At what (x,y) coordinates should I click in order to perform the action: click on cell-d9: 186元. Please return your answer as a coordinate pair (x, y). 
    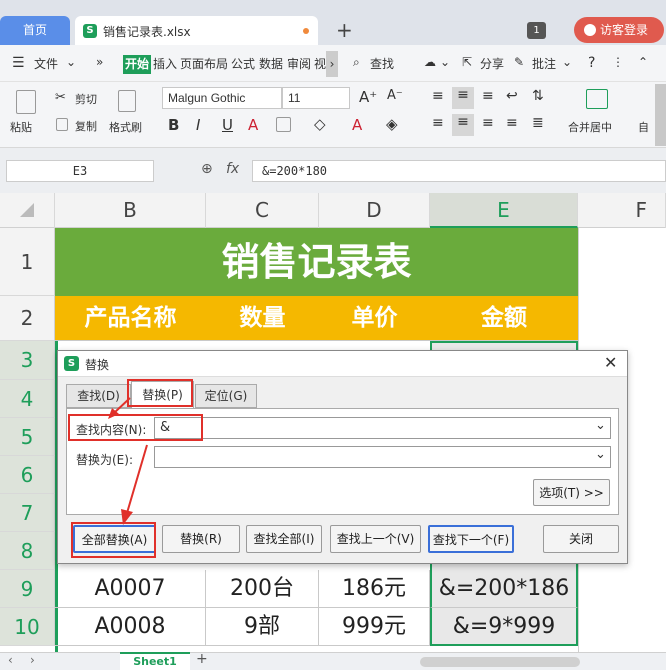
    Looking at the image, I should click on (374, 589).